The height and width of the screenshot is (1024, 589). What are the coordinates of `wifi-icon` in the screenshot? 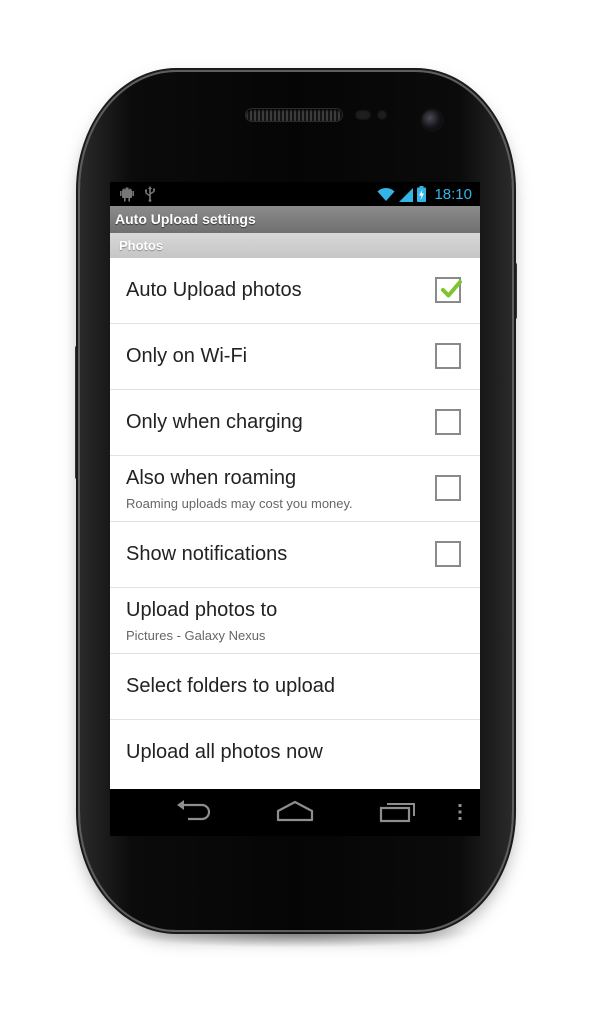 It's located at (386, 194).